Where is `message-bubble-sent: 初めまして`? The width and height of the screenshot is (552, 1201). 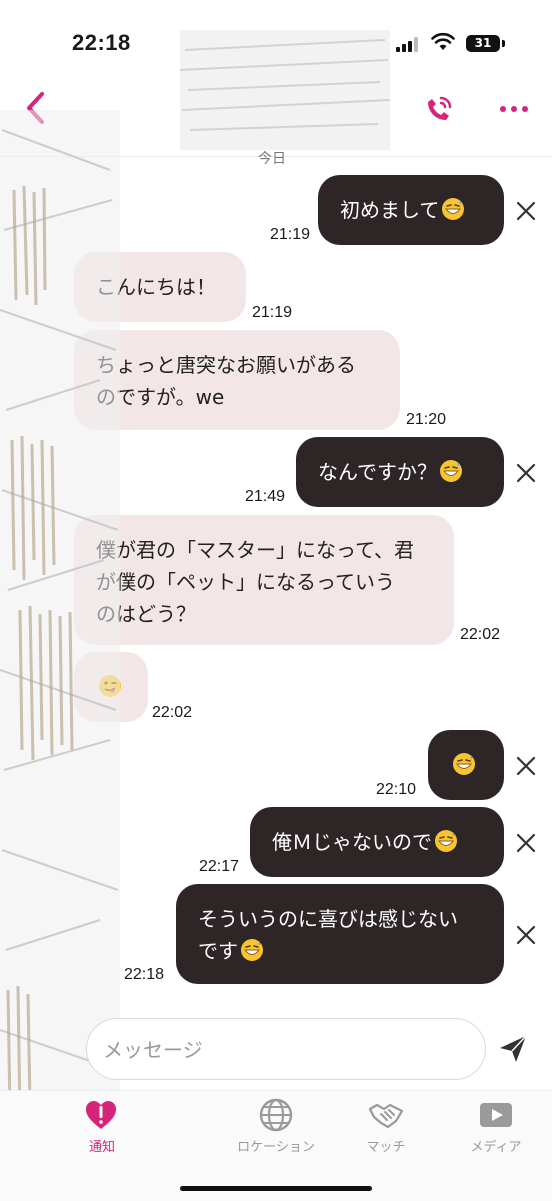
message-bubble-sent: 初めまして is located at coordinates (411, 210).